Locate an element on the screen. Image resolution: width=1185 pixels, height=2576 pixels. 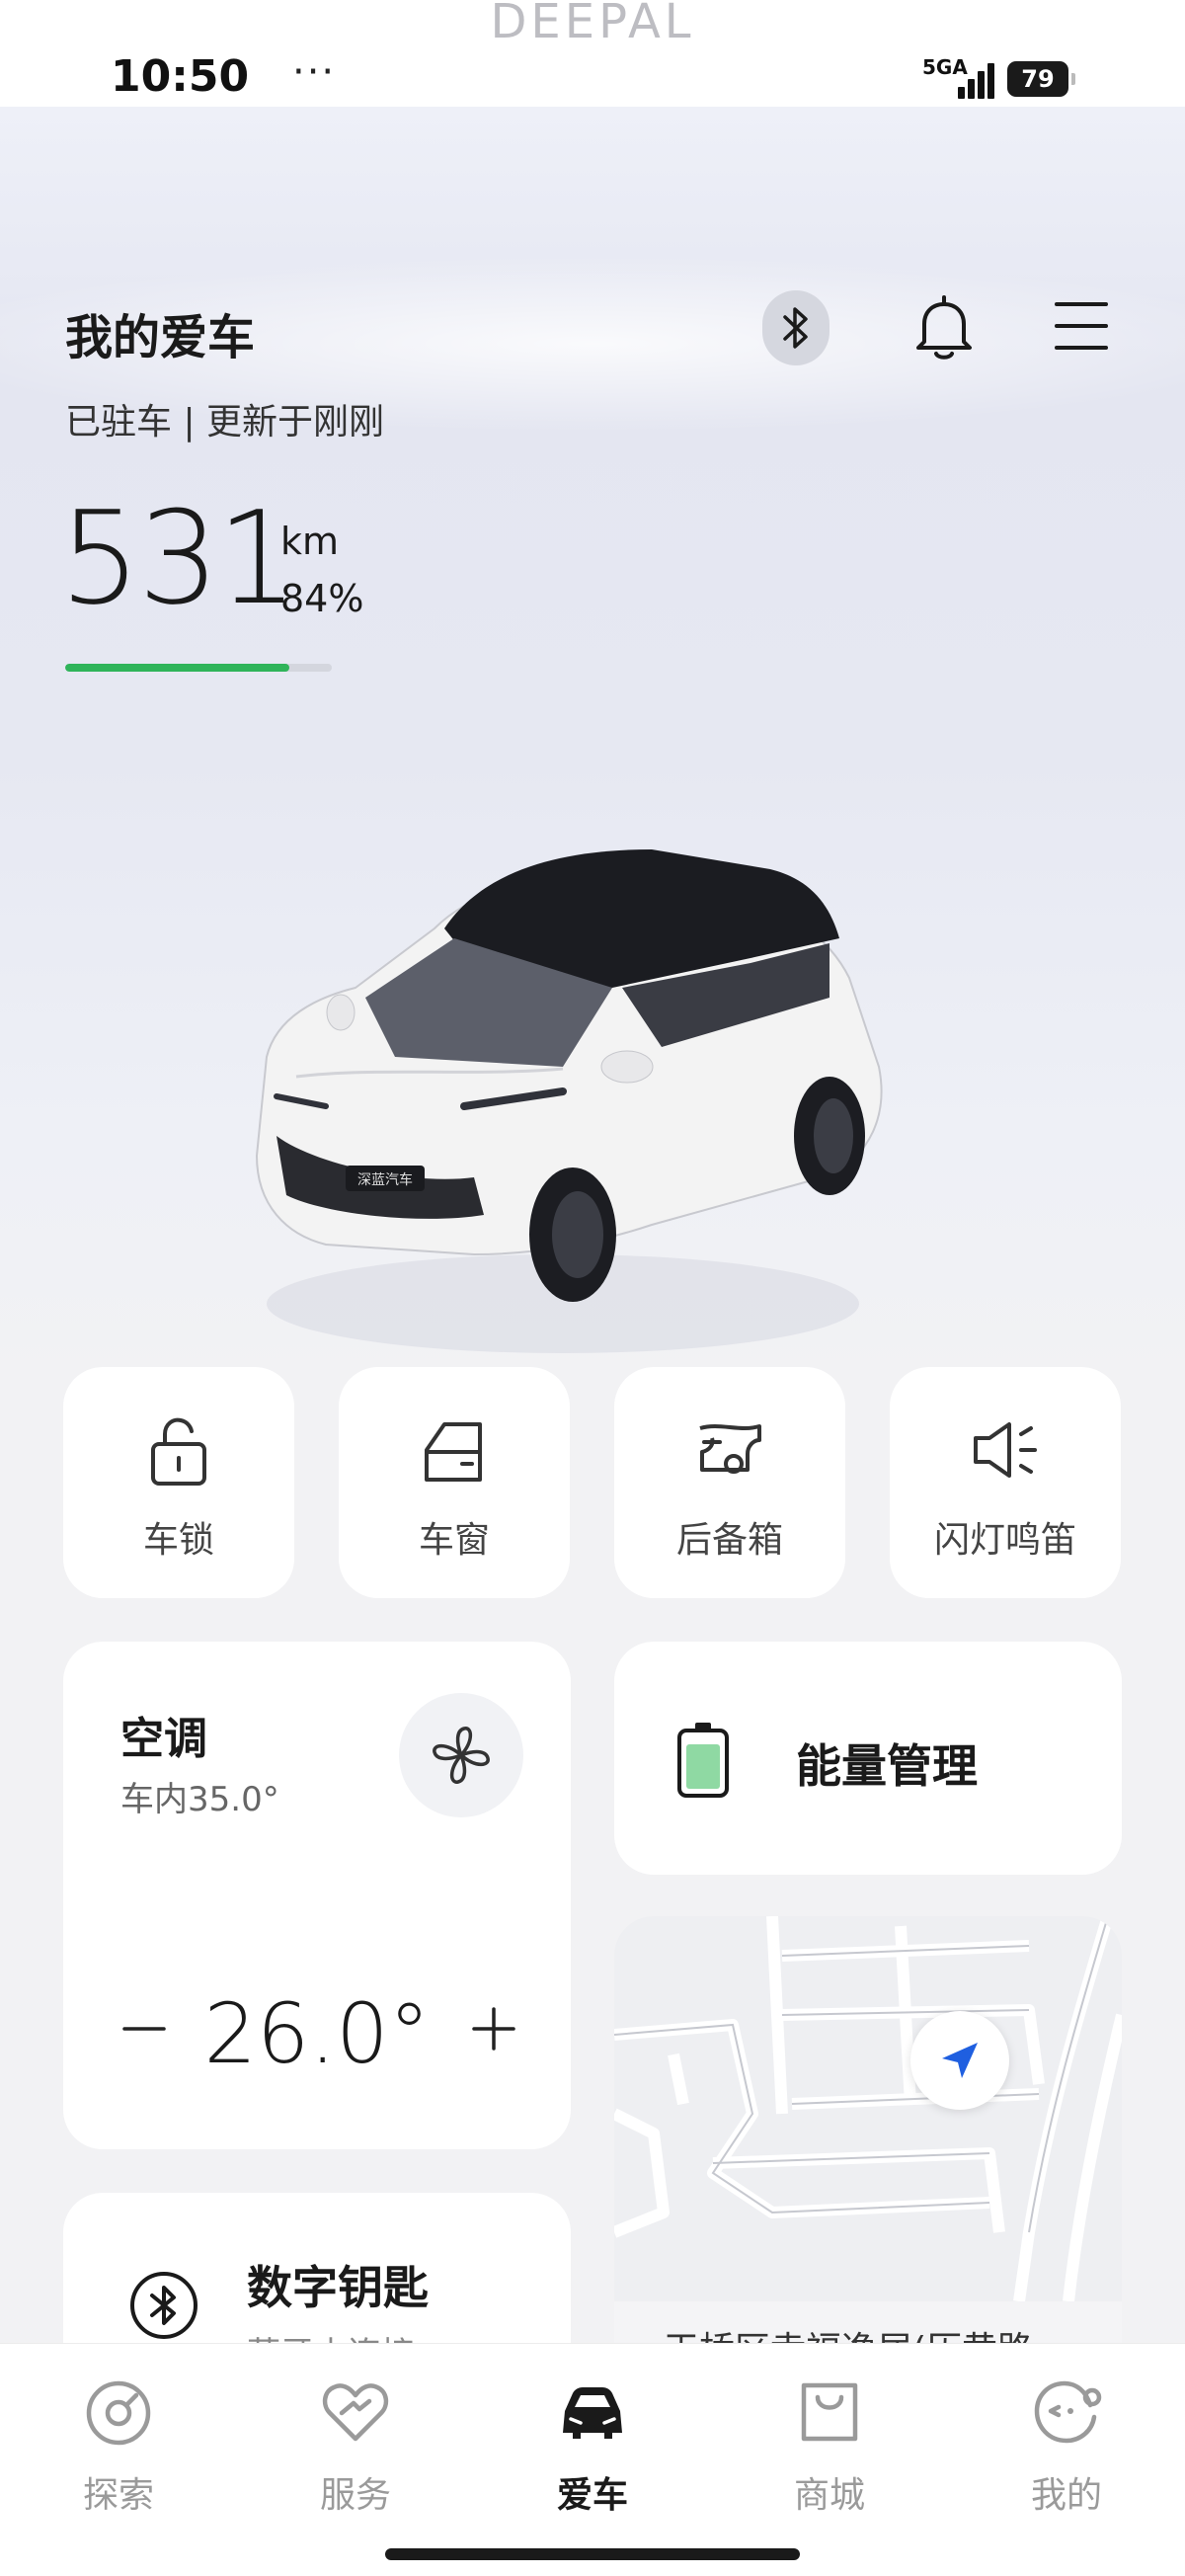
battery-percent: 84% is located at coordinates (322, 598).